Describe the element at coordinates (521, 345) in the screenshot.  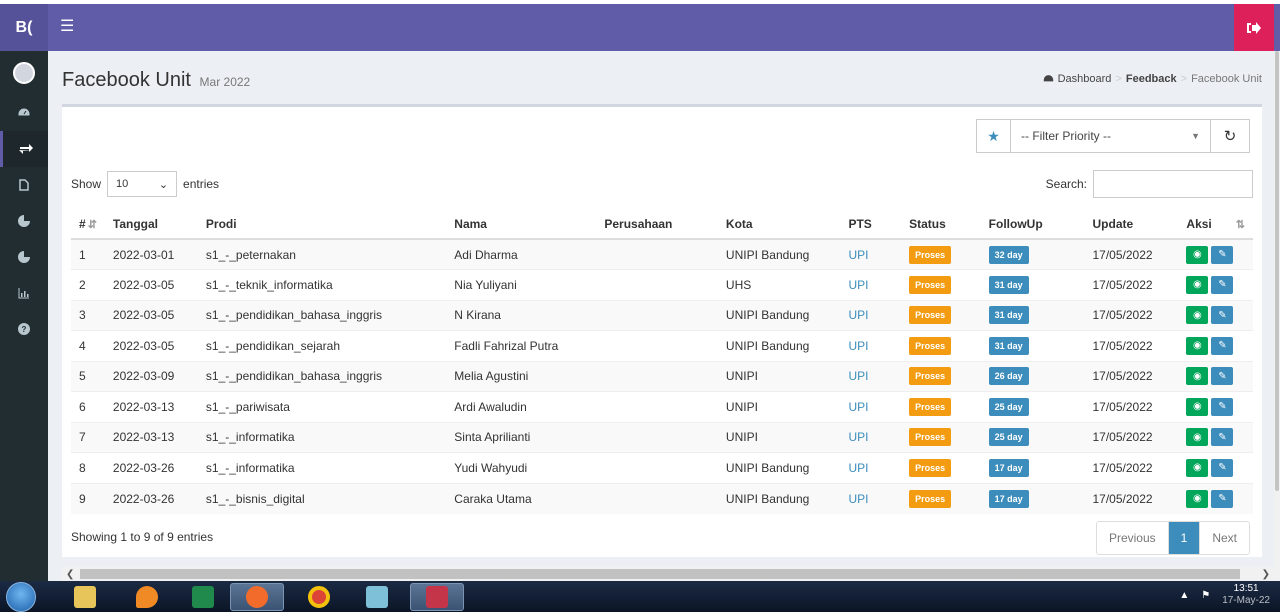
I see `cell-nama: Fadli Fahrizal Putra` at that location.